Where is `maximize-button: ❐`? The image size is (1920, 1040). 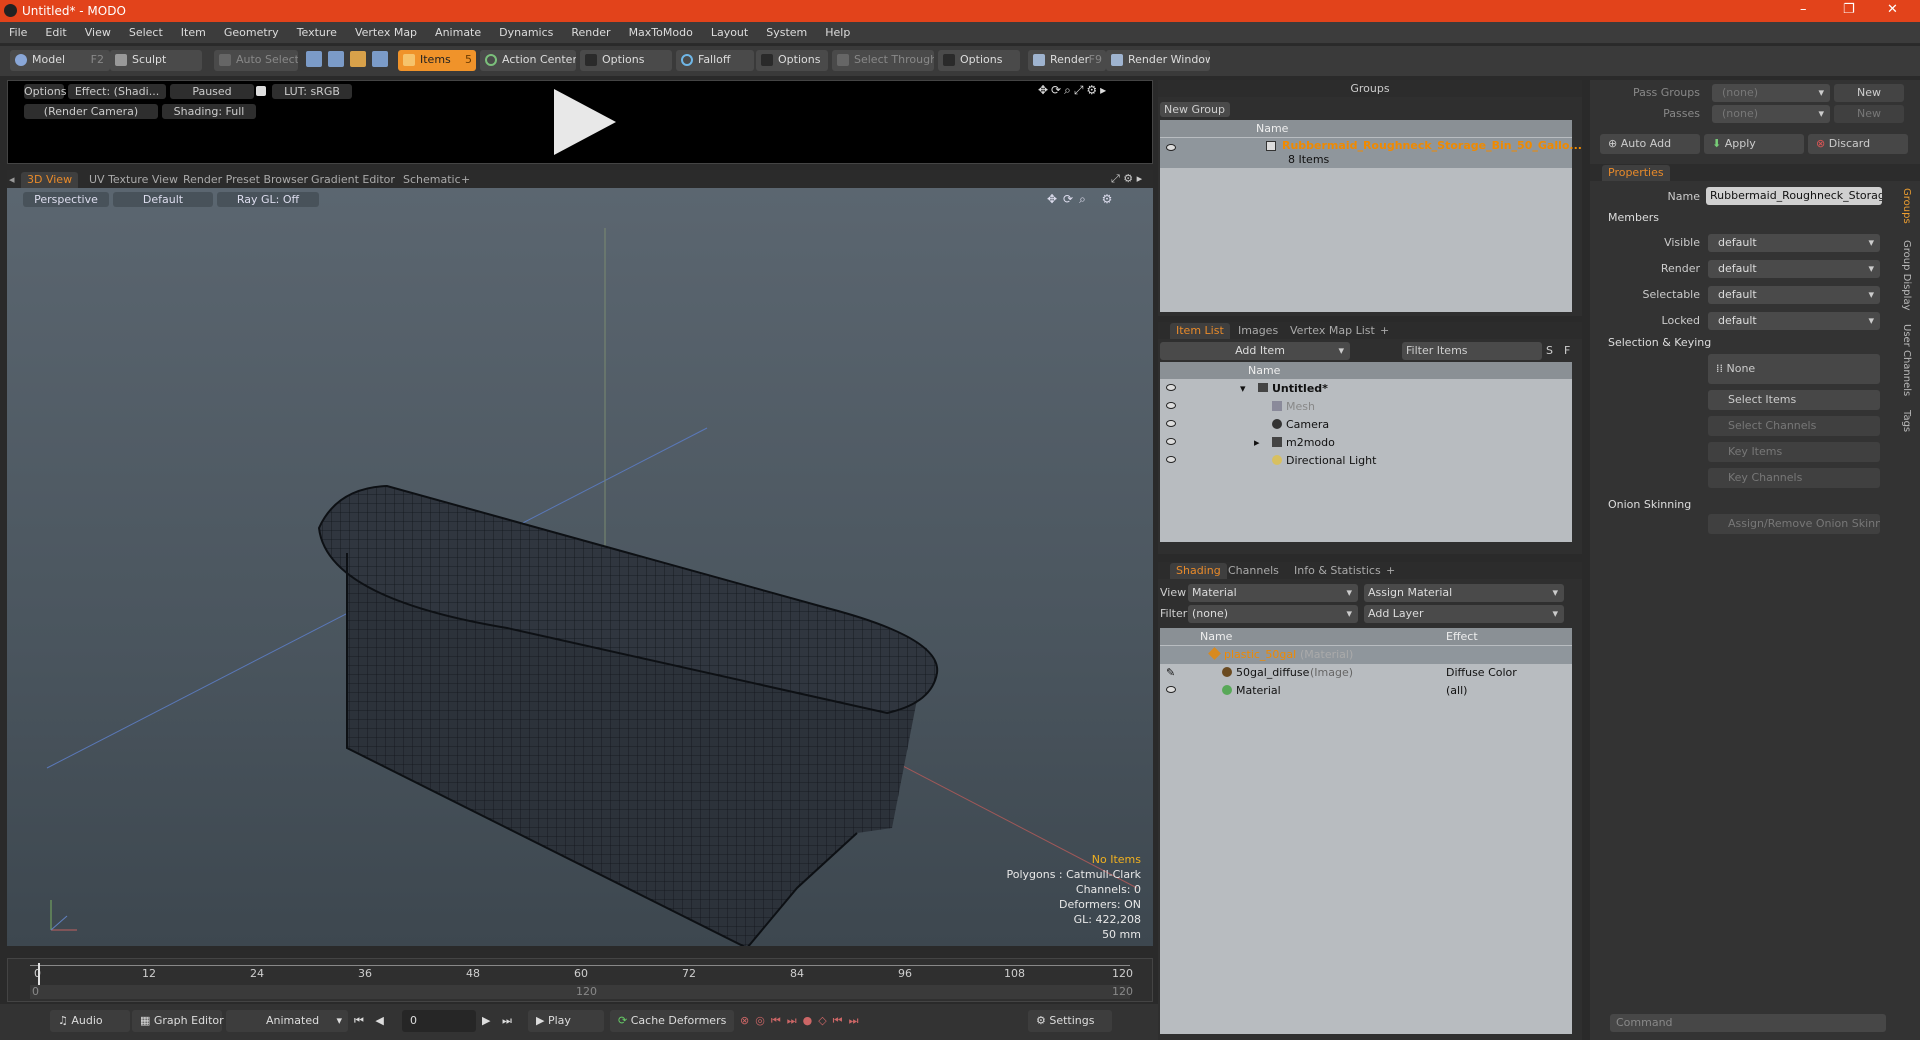
maximize-button: ❐ is located at coordinates (1849, 9).